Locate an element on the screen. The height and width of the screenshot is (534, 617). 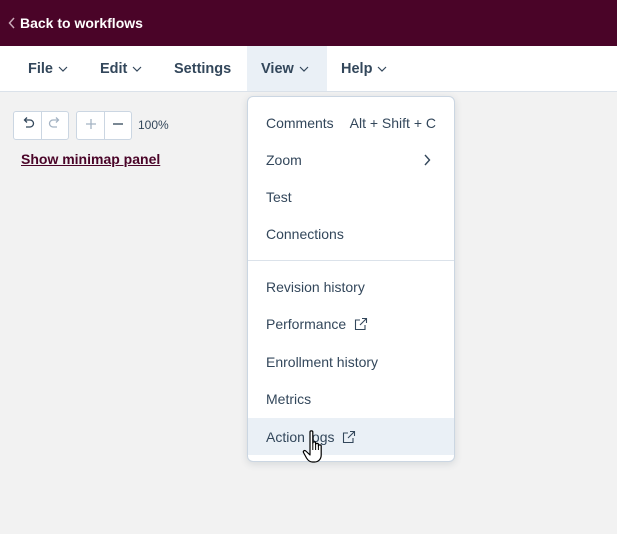
menu-option-enrollment-history: Enrollment history is located at coordinates (351, 361).